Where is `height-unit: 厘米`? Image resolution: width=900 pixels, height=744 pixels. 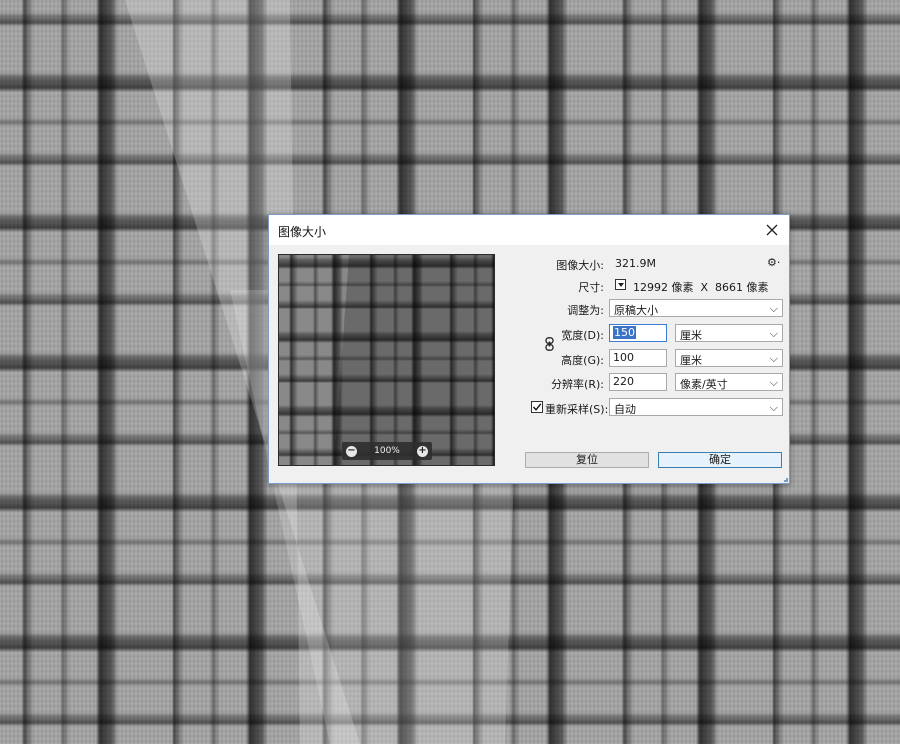 height-unit: 厘米 is located at coordinates (691, 360).